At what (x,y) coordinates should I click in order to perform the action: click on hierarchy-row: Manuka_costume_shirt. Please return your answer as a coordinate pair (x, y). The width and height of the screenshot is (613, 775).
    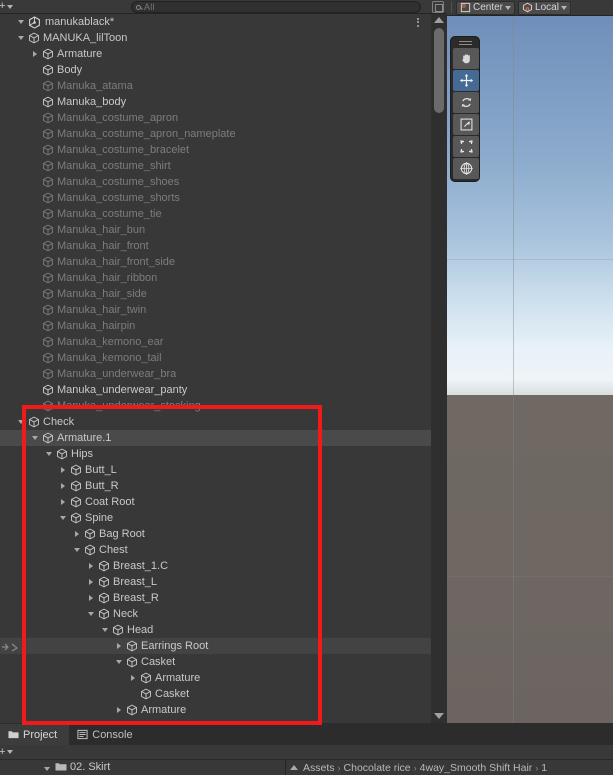
    Looking at the image, I should click on (215, 166).